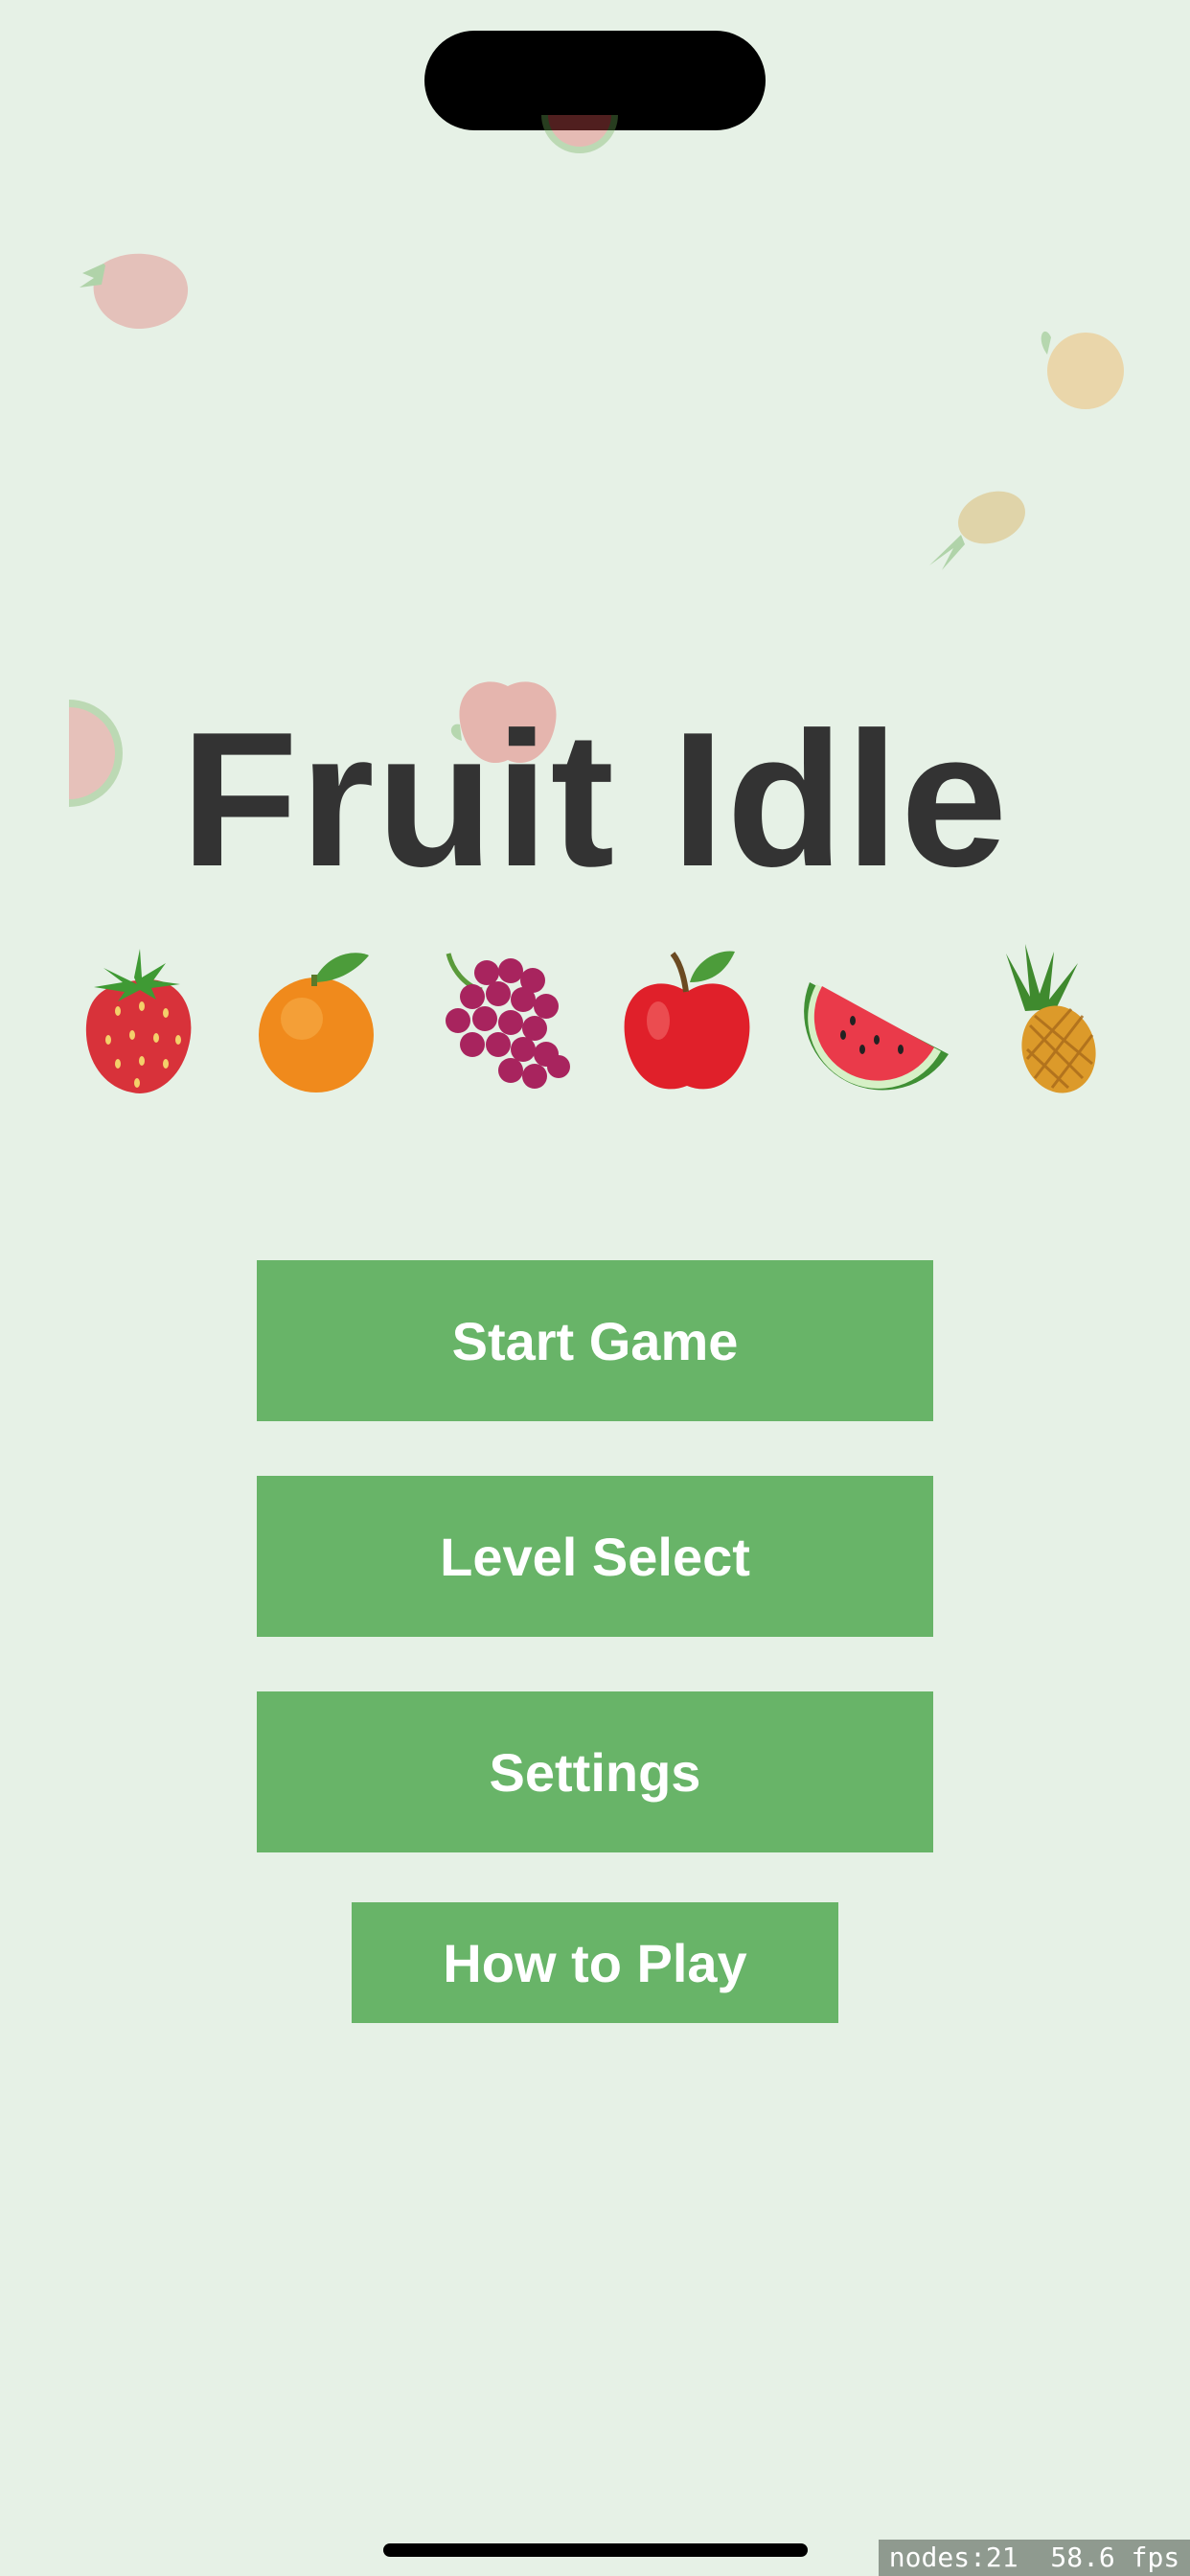 This screenshot has height=2576, width=1190. What do you see at coordinates (1035, 2558) in the screenshot?
I see `debug-stats: nodes:21 58.6 fps` at bounding box center [1035, 2558].